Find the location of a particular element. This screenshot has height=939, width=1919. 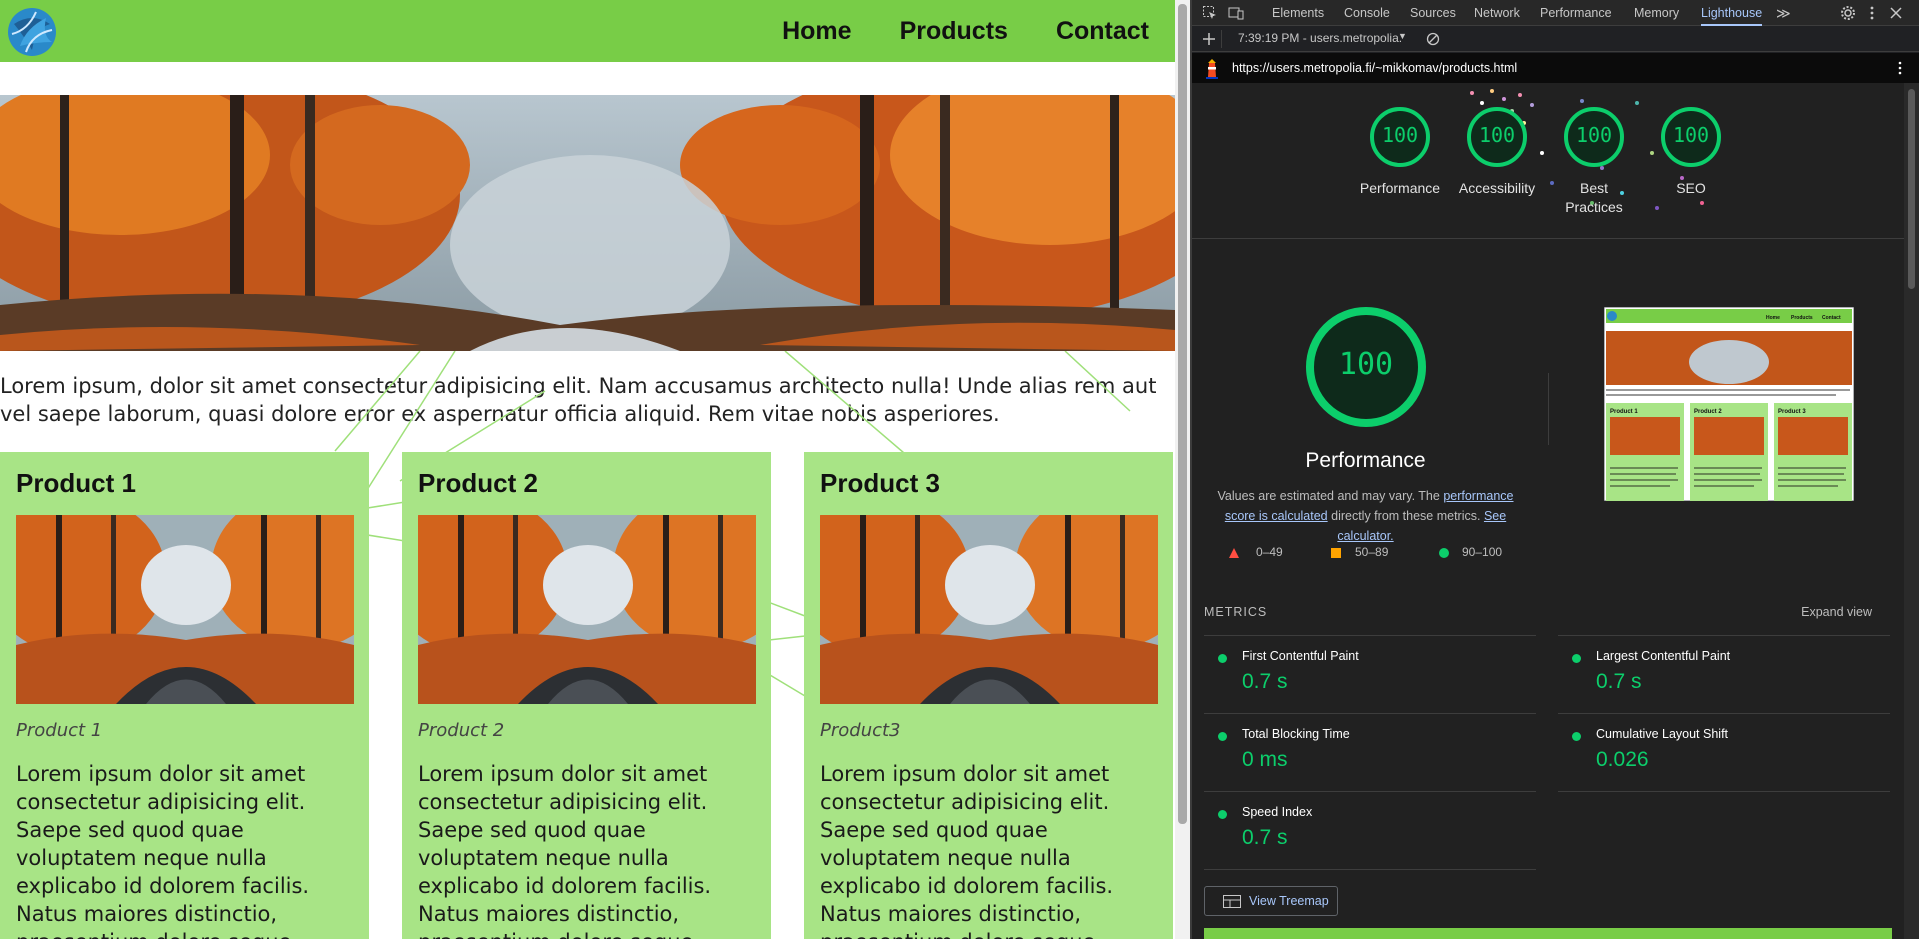

metric-label: Total Blocking Time is located at coordinates (1296, 734).